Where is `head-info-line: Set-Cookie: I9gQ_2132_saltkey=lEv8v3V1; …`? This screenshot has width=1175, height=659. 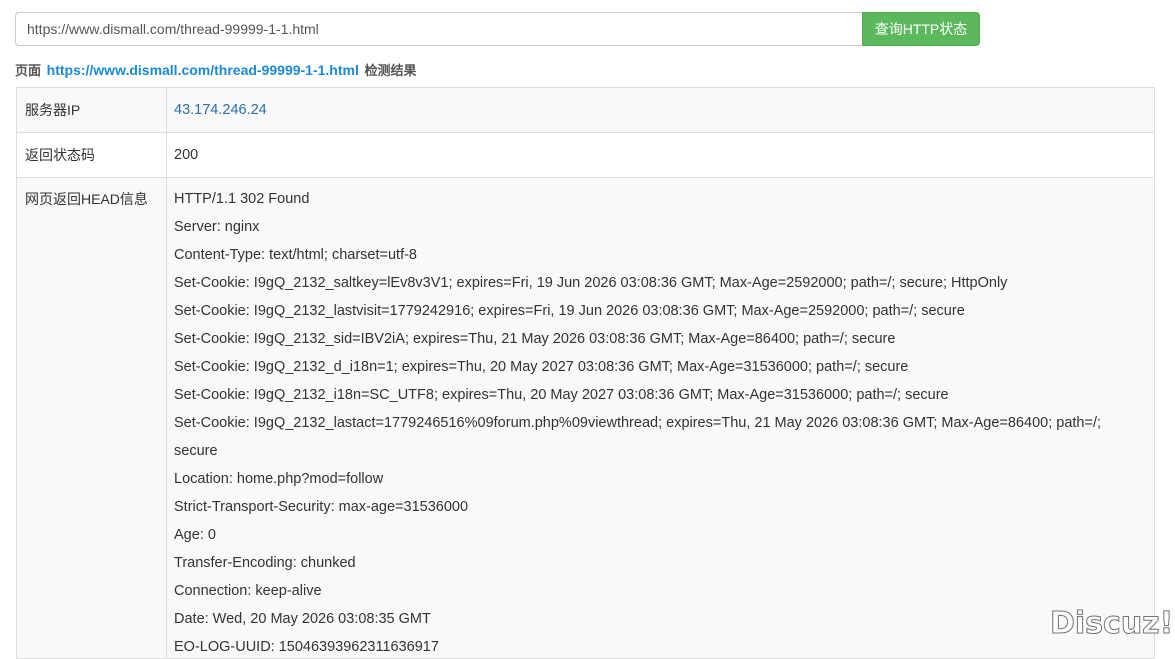 head-info-line: Set-Cookie: I9gQ_2132_saltkey=lEv8v3V1; … is located at coordinates (591, 283).